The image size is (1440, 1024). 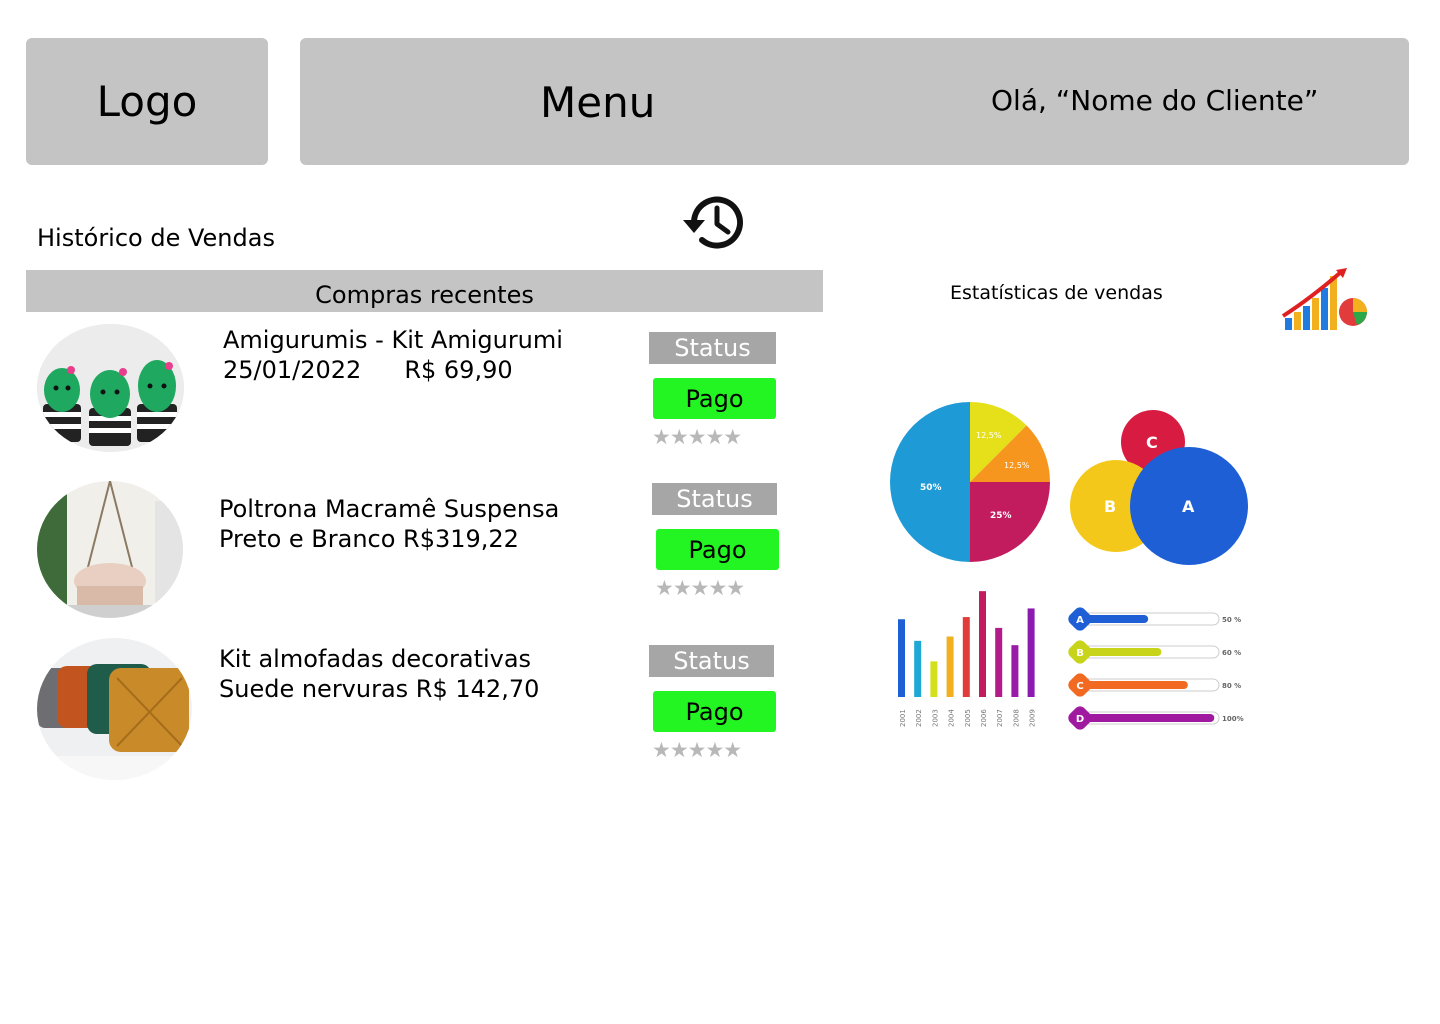 What do you see at coordinates (1231, 620) in the screenshot?
I see `progress-percent: 50 %` at bounding box center [1231, 620].